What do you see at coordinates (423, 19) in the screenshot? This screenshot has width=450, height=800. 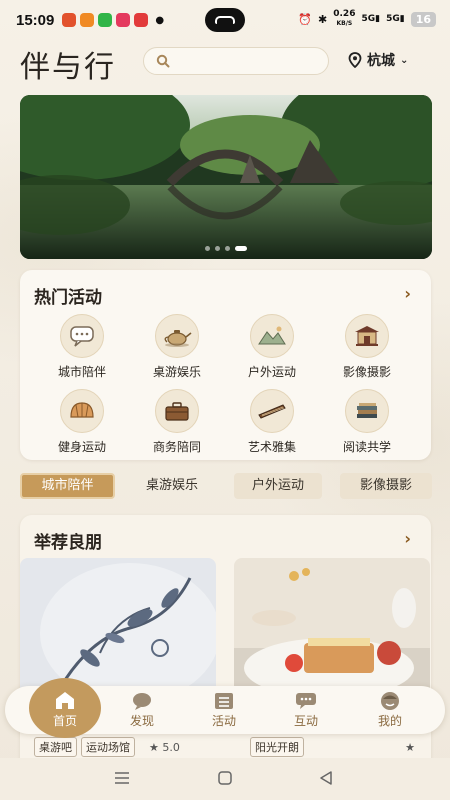 I see `battery-icon: 16` at bounding box center [423, 19].